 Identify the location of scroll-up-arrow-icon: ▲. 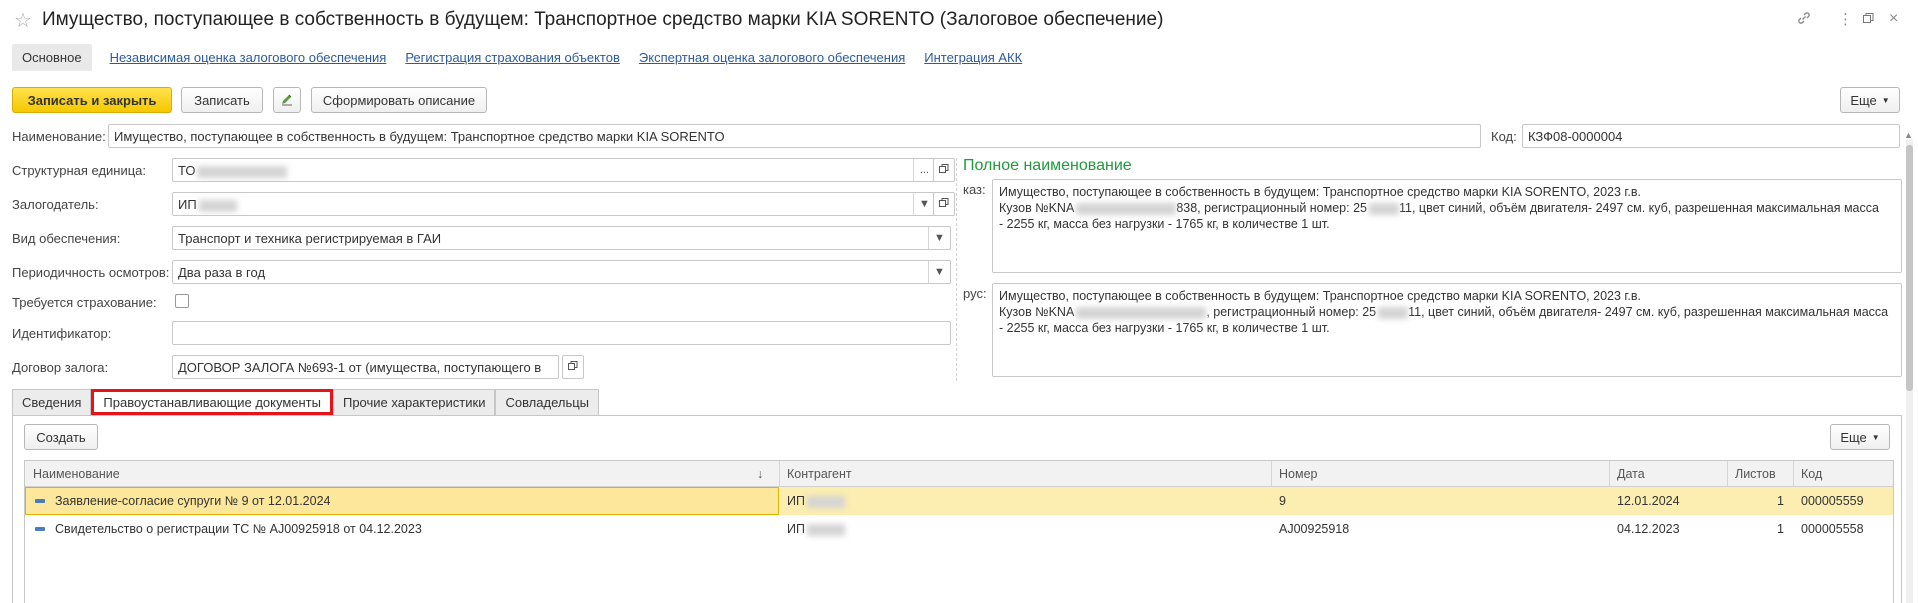
(1908, 135).